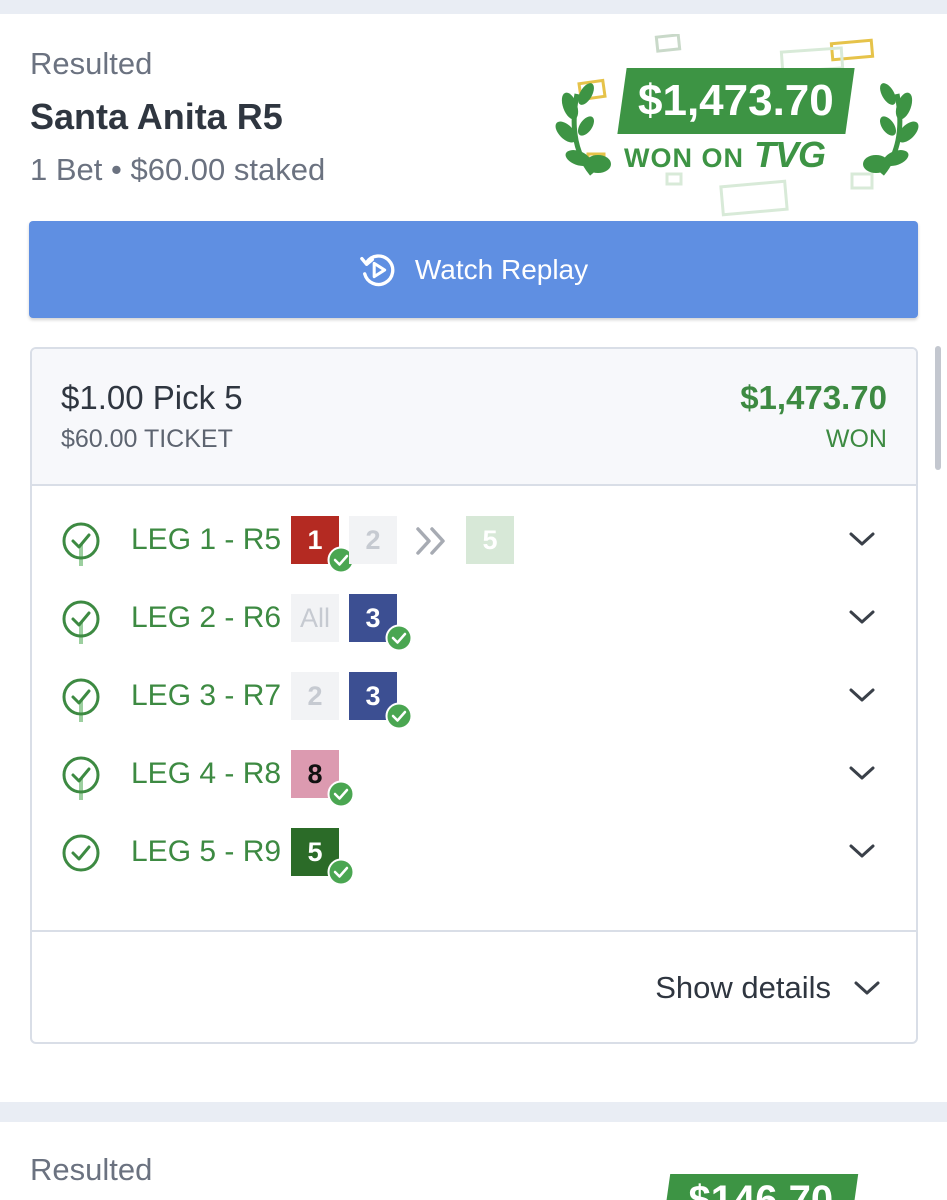 Image resolution: width=947 pixels, height=1200 pixels. What do you see at coordinates (323, 545) in the screenshot?
I see `runner-saddlecloth: 1` at bounding box center [323, 545].